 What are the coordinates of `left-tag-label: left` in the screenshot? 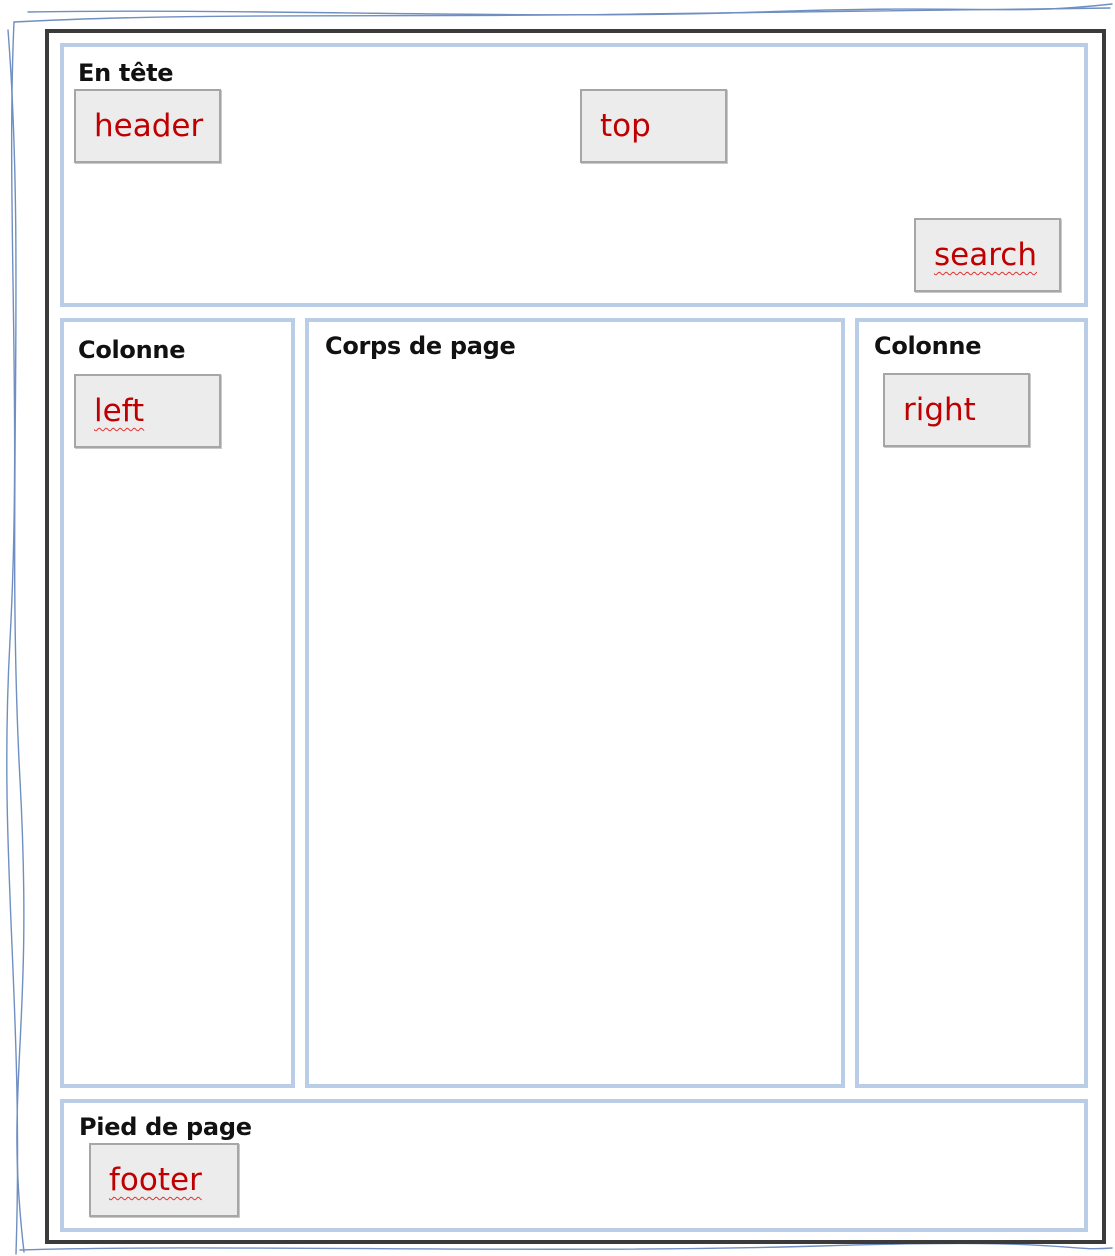 It's located at (119, 411).